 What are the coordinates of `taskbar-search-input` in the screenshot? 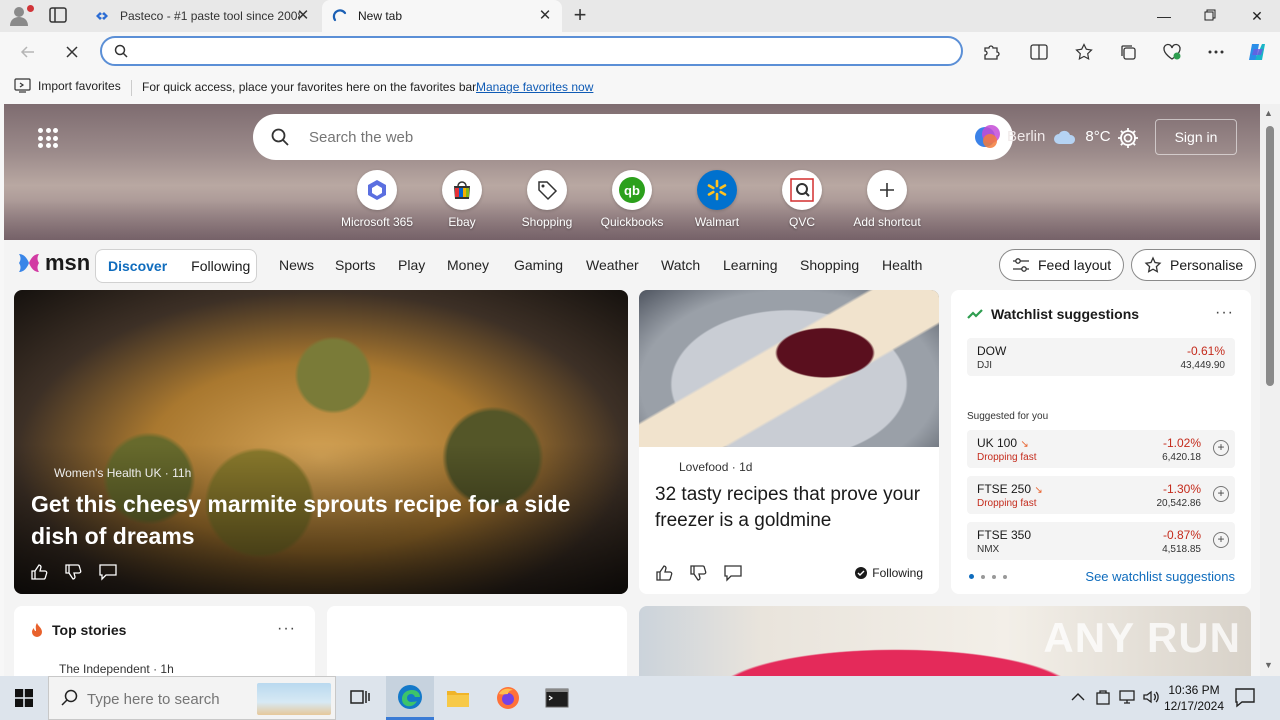 It's located at (167, 699).